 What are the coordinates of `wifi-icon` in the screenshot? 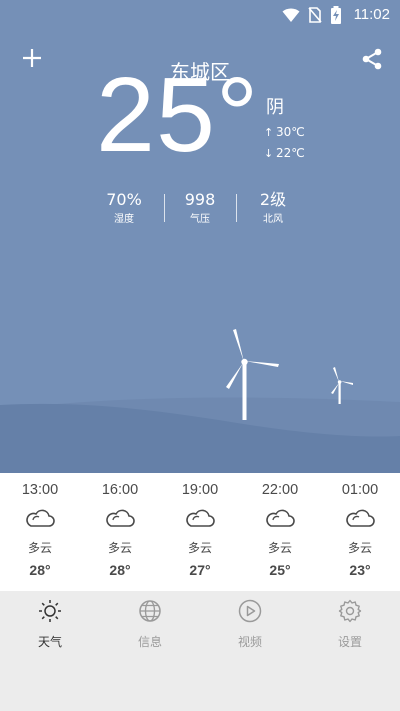 It's located at (291, 15).